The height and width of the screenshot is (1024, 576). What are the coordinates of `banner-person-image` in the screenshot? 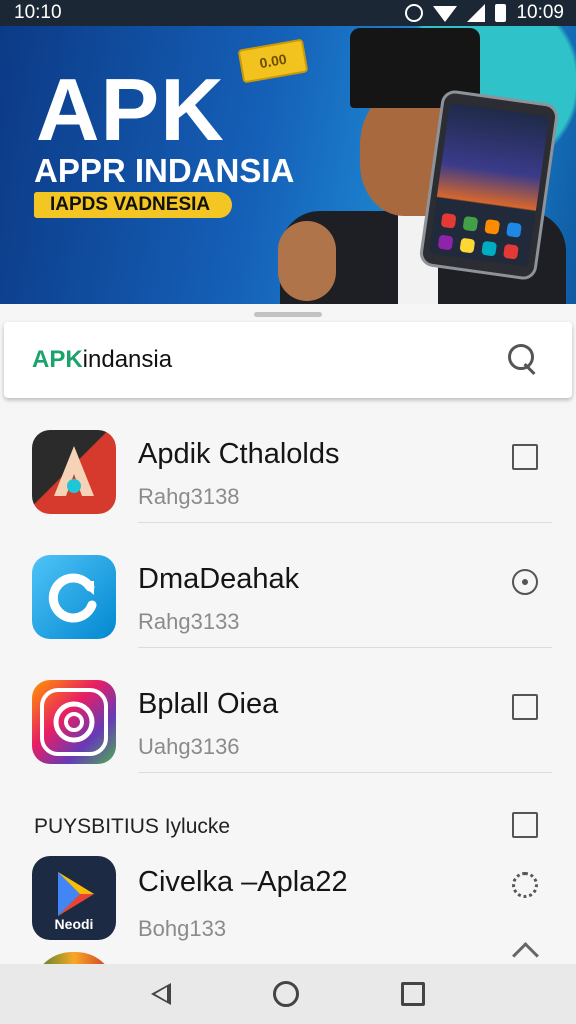 It's located at (423, 165).